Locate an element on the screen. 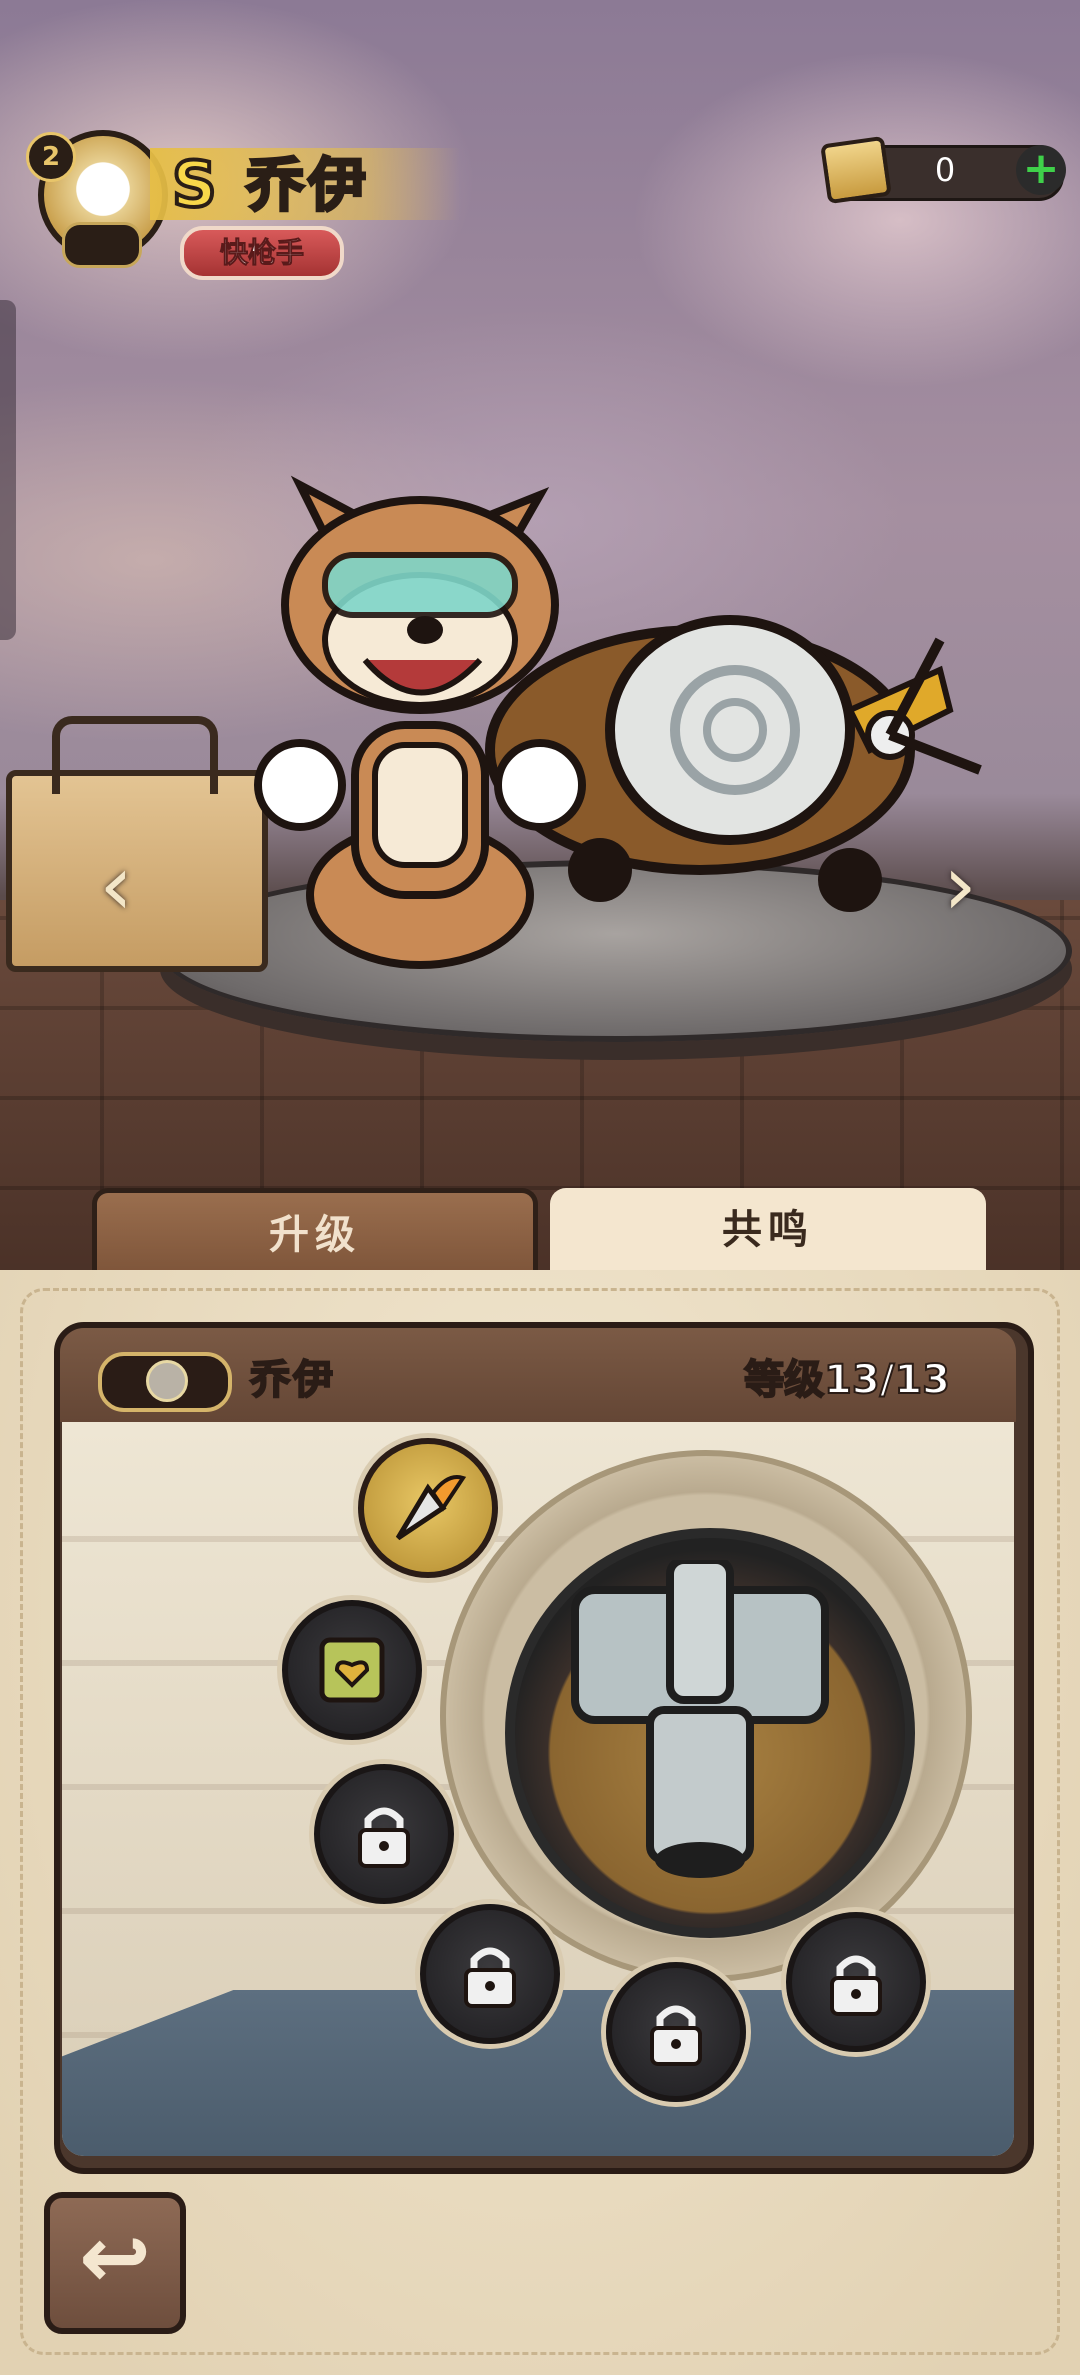  side-handle is located at coordinates (8, 470).